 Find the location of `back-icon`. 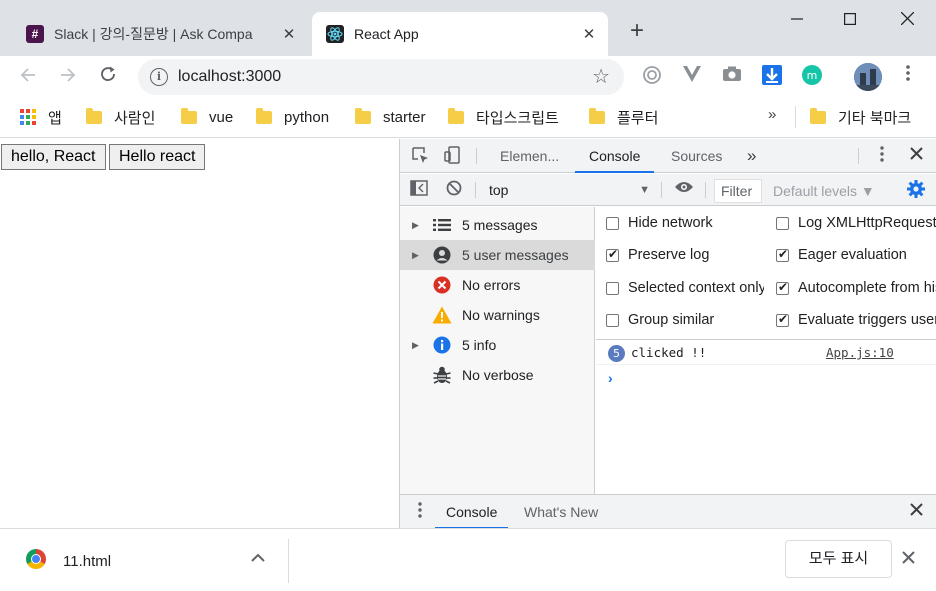

back-icon is located at coordinates (28, 77).